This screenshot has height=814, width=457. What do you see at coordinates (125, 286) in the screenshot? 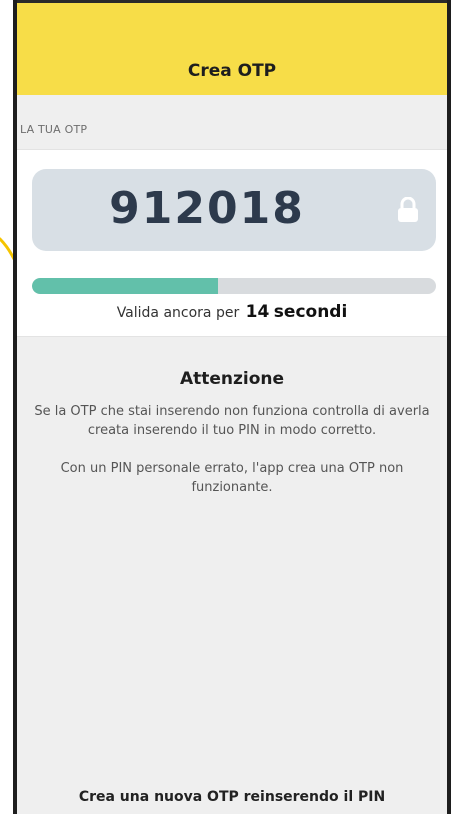
I see `otp-validity-progress-fill` at bounding box center [125, 286].